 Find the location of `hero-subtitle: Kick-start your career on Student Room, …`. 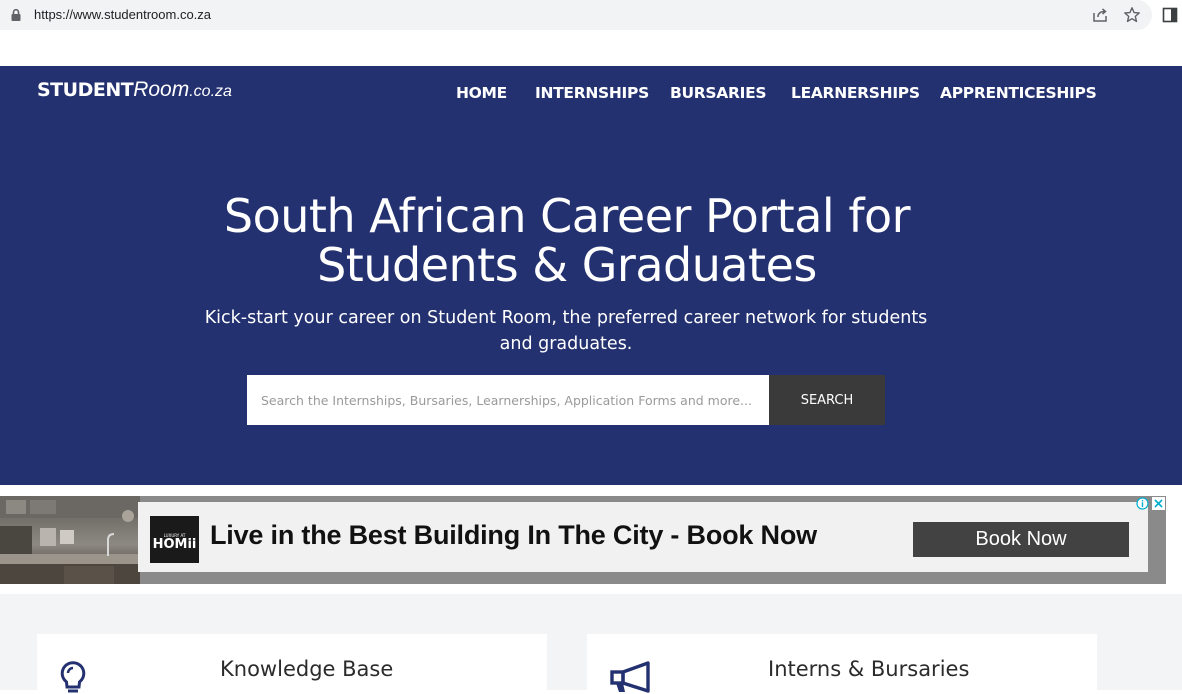

hero-subtitle: Kick-start your career on Student Room, … is located at coordinates (566, 331).